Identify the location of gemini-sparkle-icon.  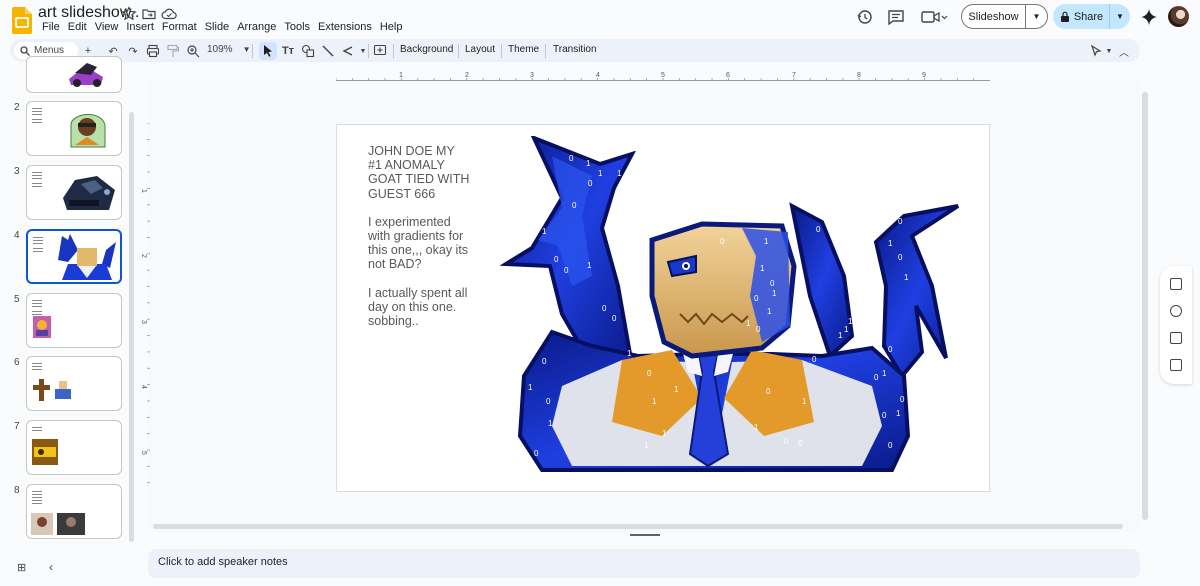
(1149, 17).